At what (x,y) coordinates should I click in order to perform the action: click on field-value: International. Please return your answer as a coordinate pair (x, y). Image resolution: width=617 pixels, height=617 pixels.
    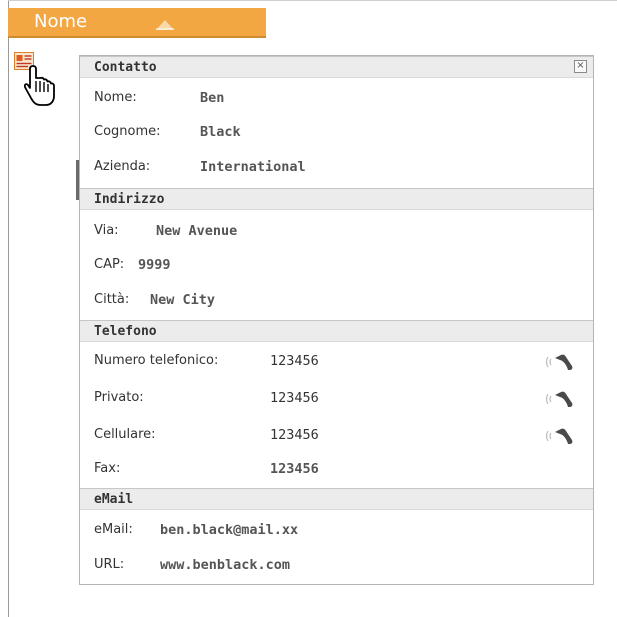
    Looking at the image, I should click on (253, 167).